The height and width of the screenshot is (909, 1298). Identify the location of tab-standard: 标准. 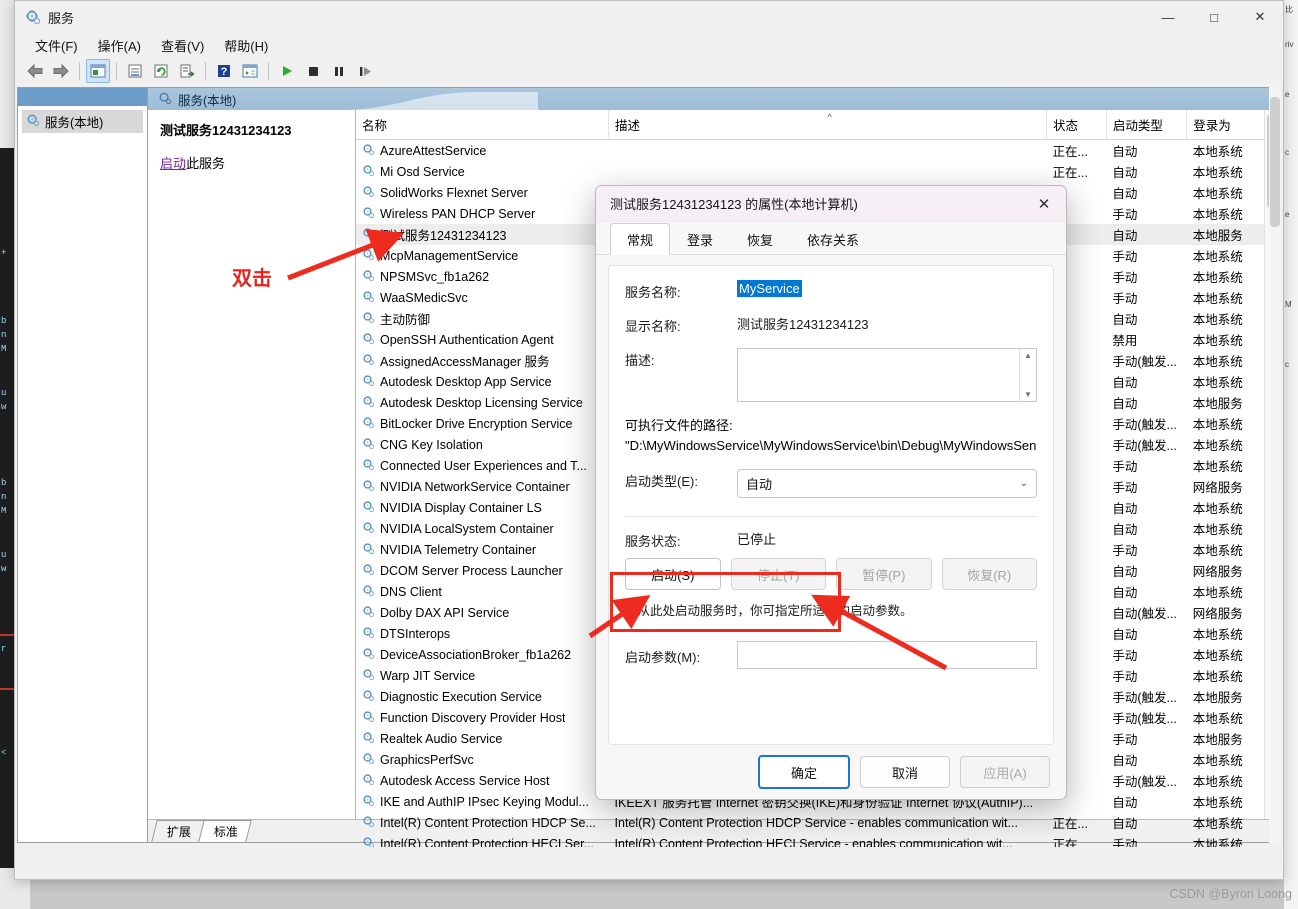
(225, 831).